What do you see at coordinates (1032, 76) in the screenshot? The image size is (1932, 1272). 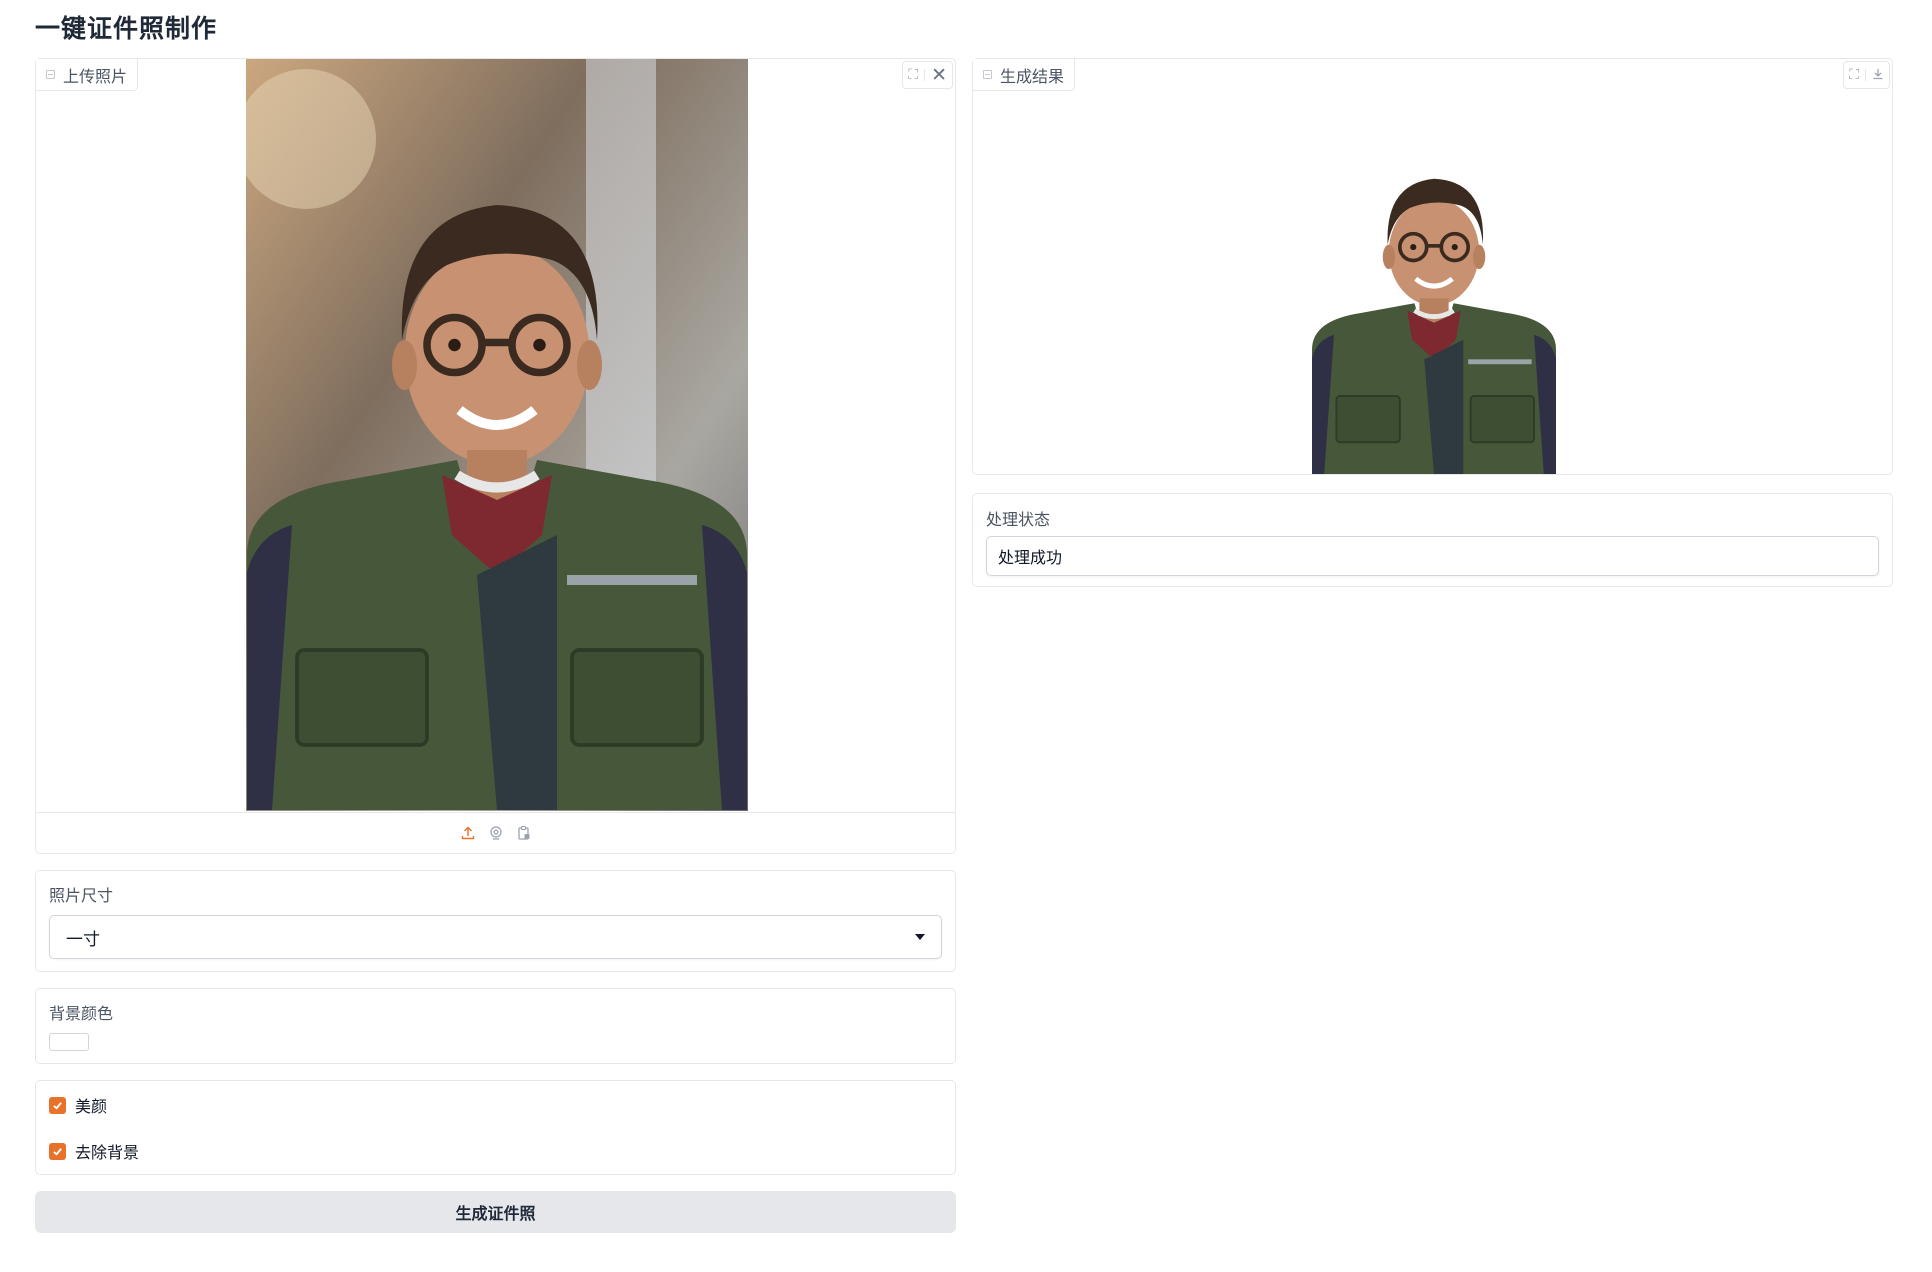 I see `result-image-label-text: 生成结果` at bounding box center [1032, 76].